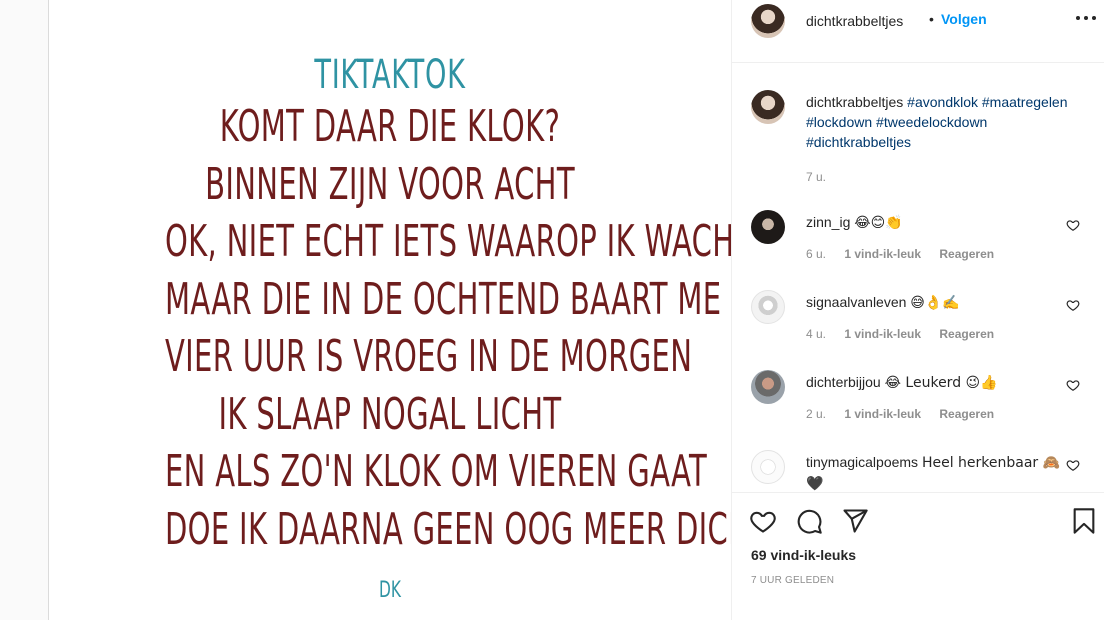  Describe the element at coordinates (941, 383) in the screenshot. I see `comment-body: 😂 Leukerd 😉👍` at that location.